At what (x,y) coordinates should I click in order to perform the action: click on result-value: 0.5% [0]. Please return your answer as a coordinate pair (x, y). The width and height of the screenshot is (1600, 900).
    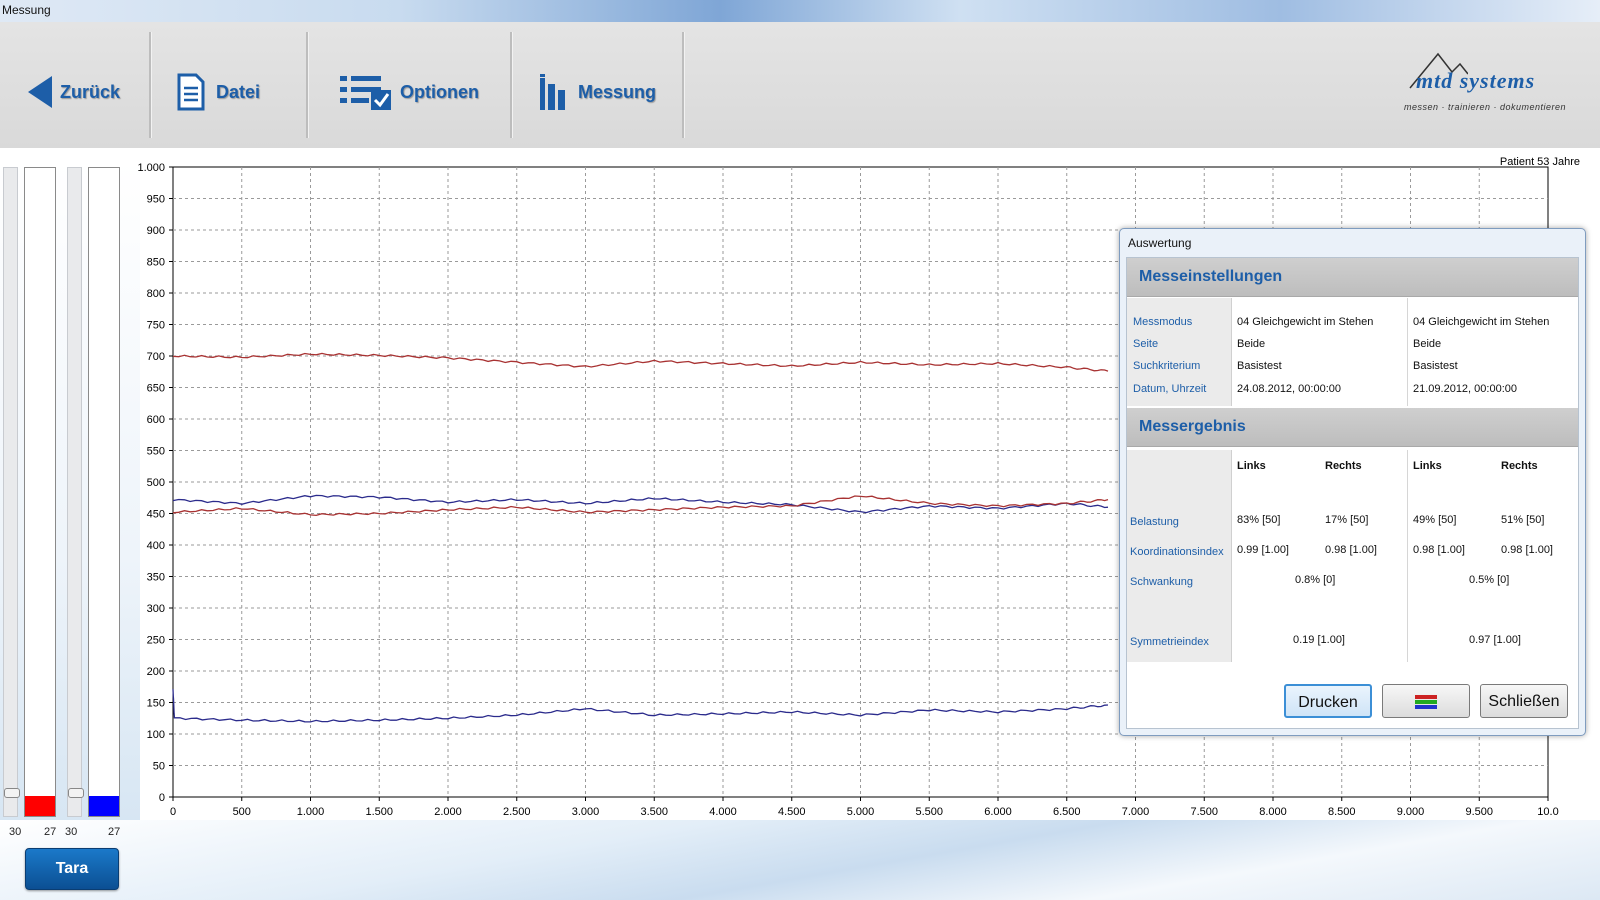
    Looking at the image, I should click on (1489, 580).